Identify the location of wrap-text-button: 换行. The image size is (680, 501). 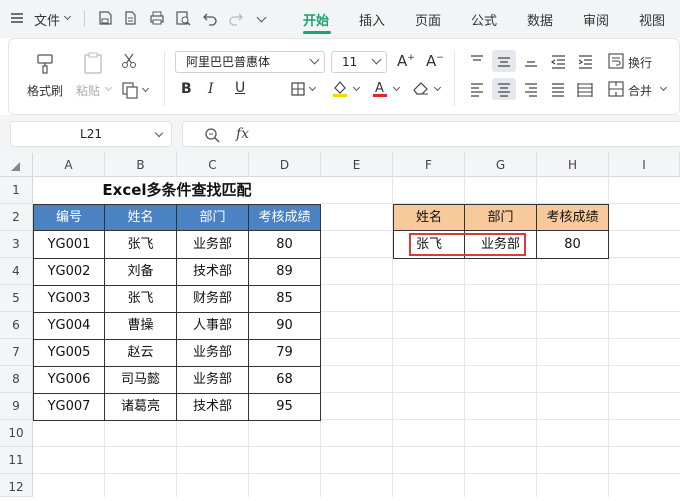
(640, 62).